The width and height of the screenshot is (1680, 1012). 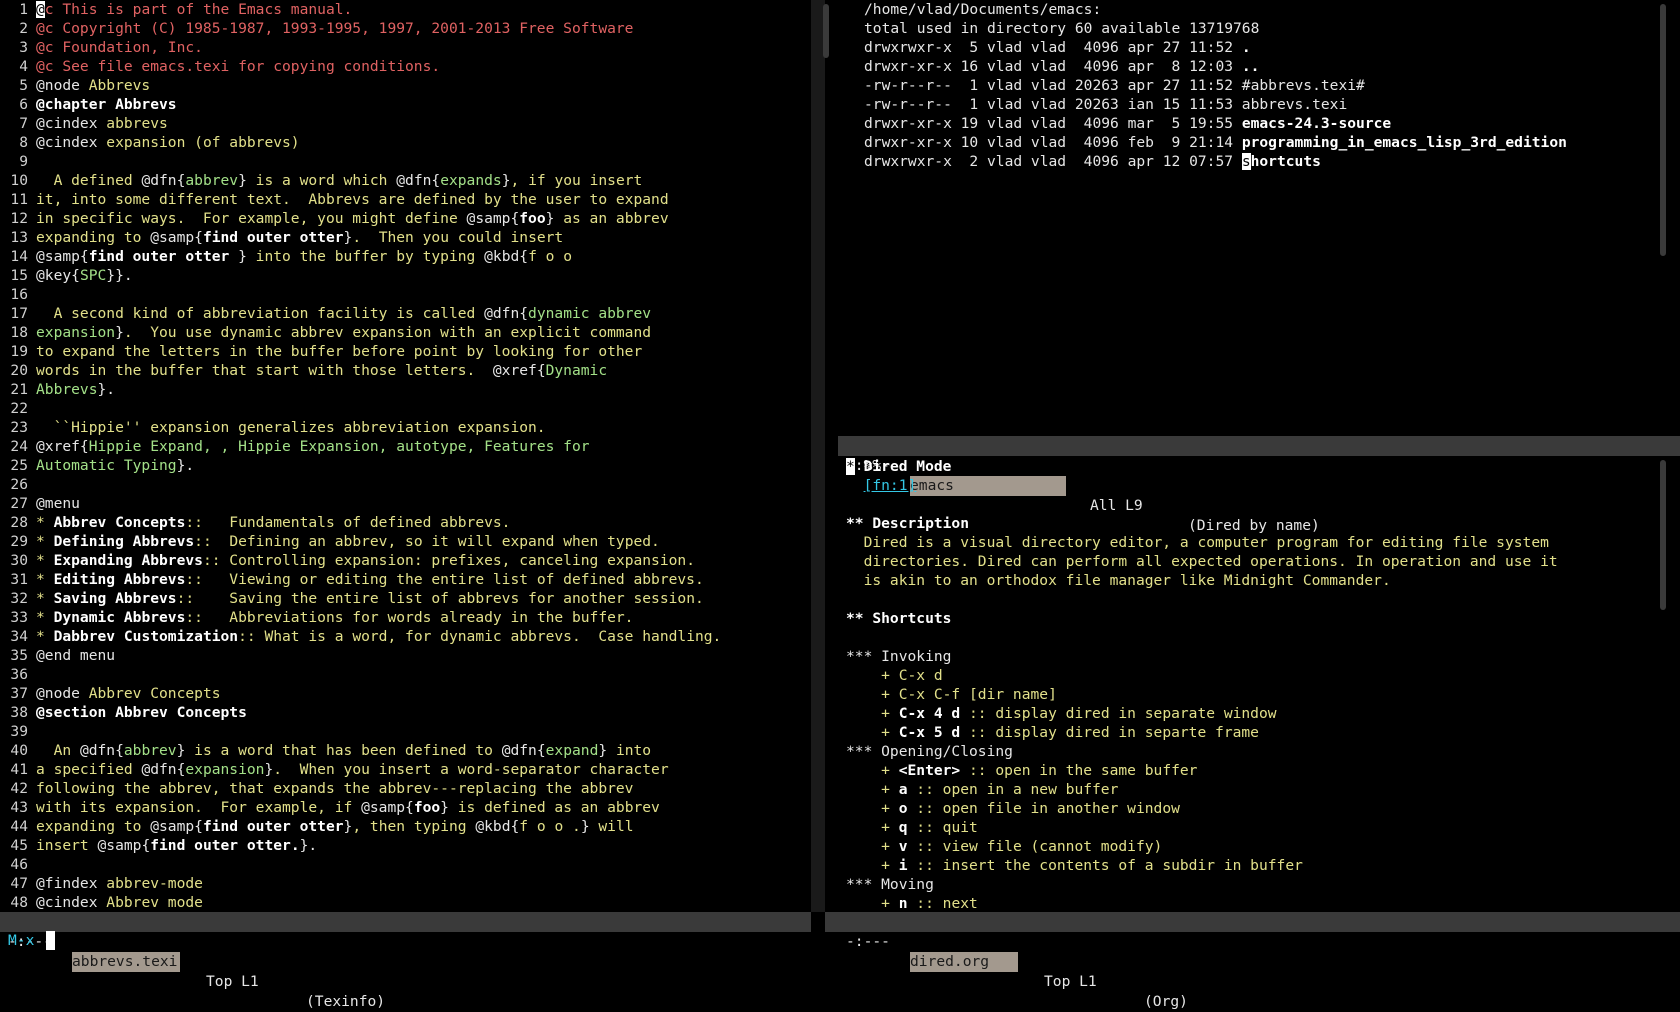 I want to click on org-line: ** Shortcuts, so click(x=1250, y=618).